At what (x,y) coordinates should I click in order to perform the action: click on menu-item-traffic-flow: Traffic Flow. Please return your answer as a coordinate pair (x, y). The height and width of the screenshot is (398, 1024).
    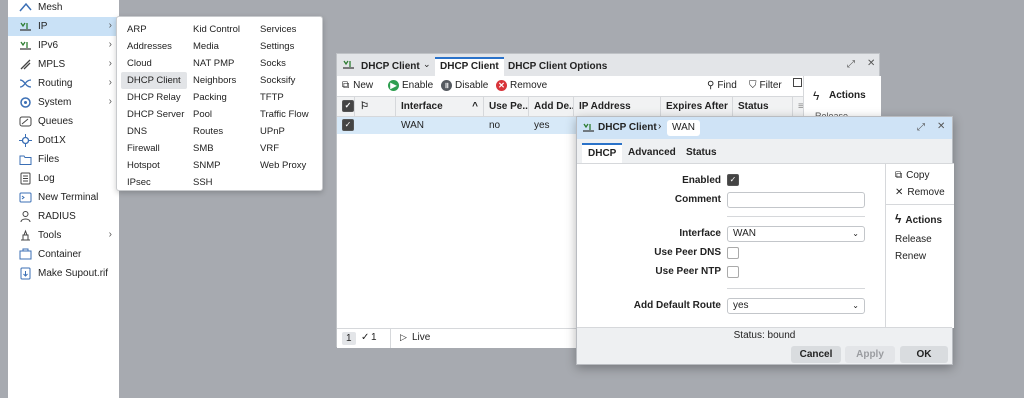
    Looking at the image, I should click on (284, 114).